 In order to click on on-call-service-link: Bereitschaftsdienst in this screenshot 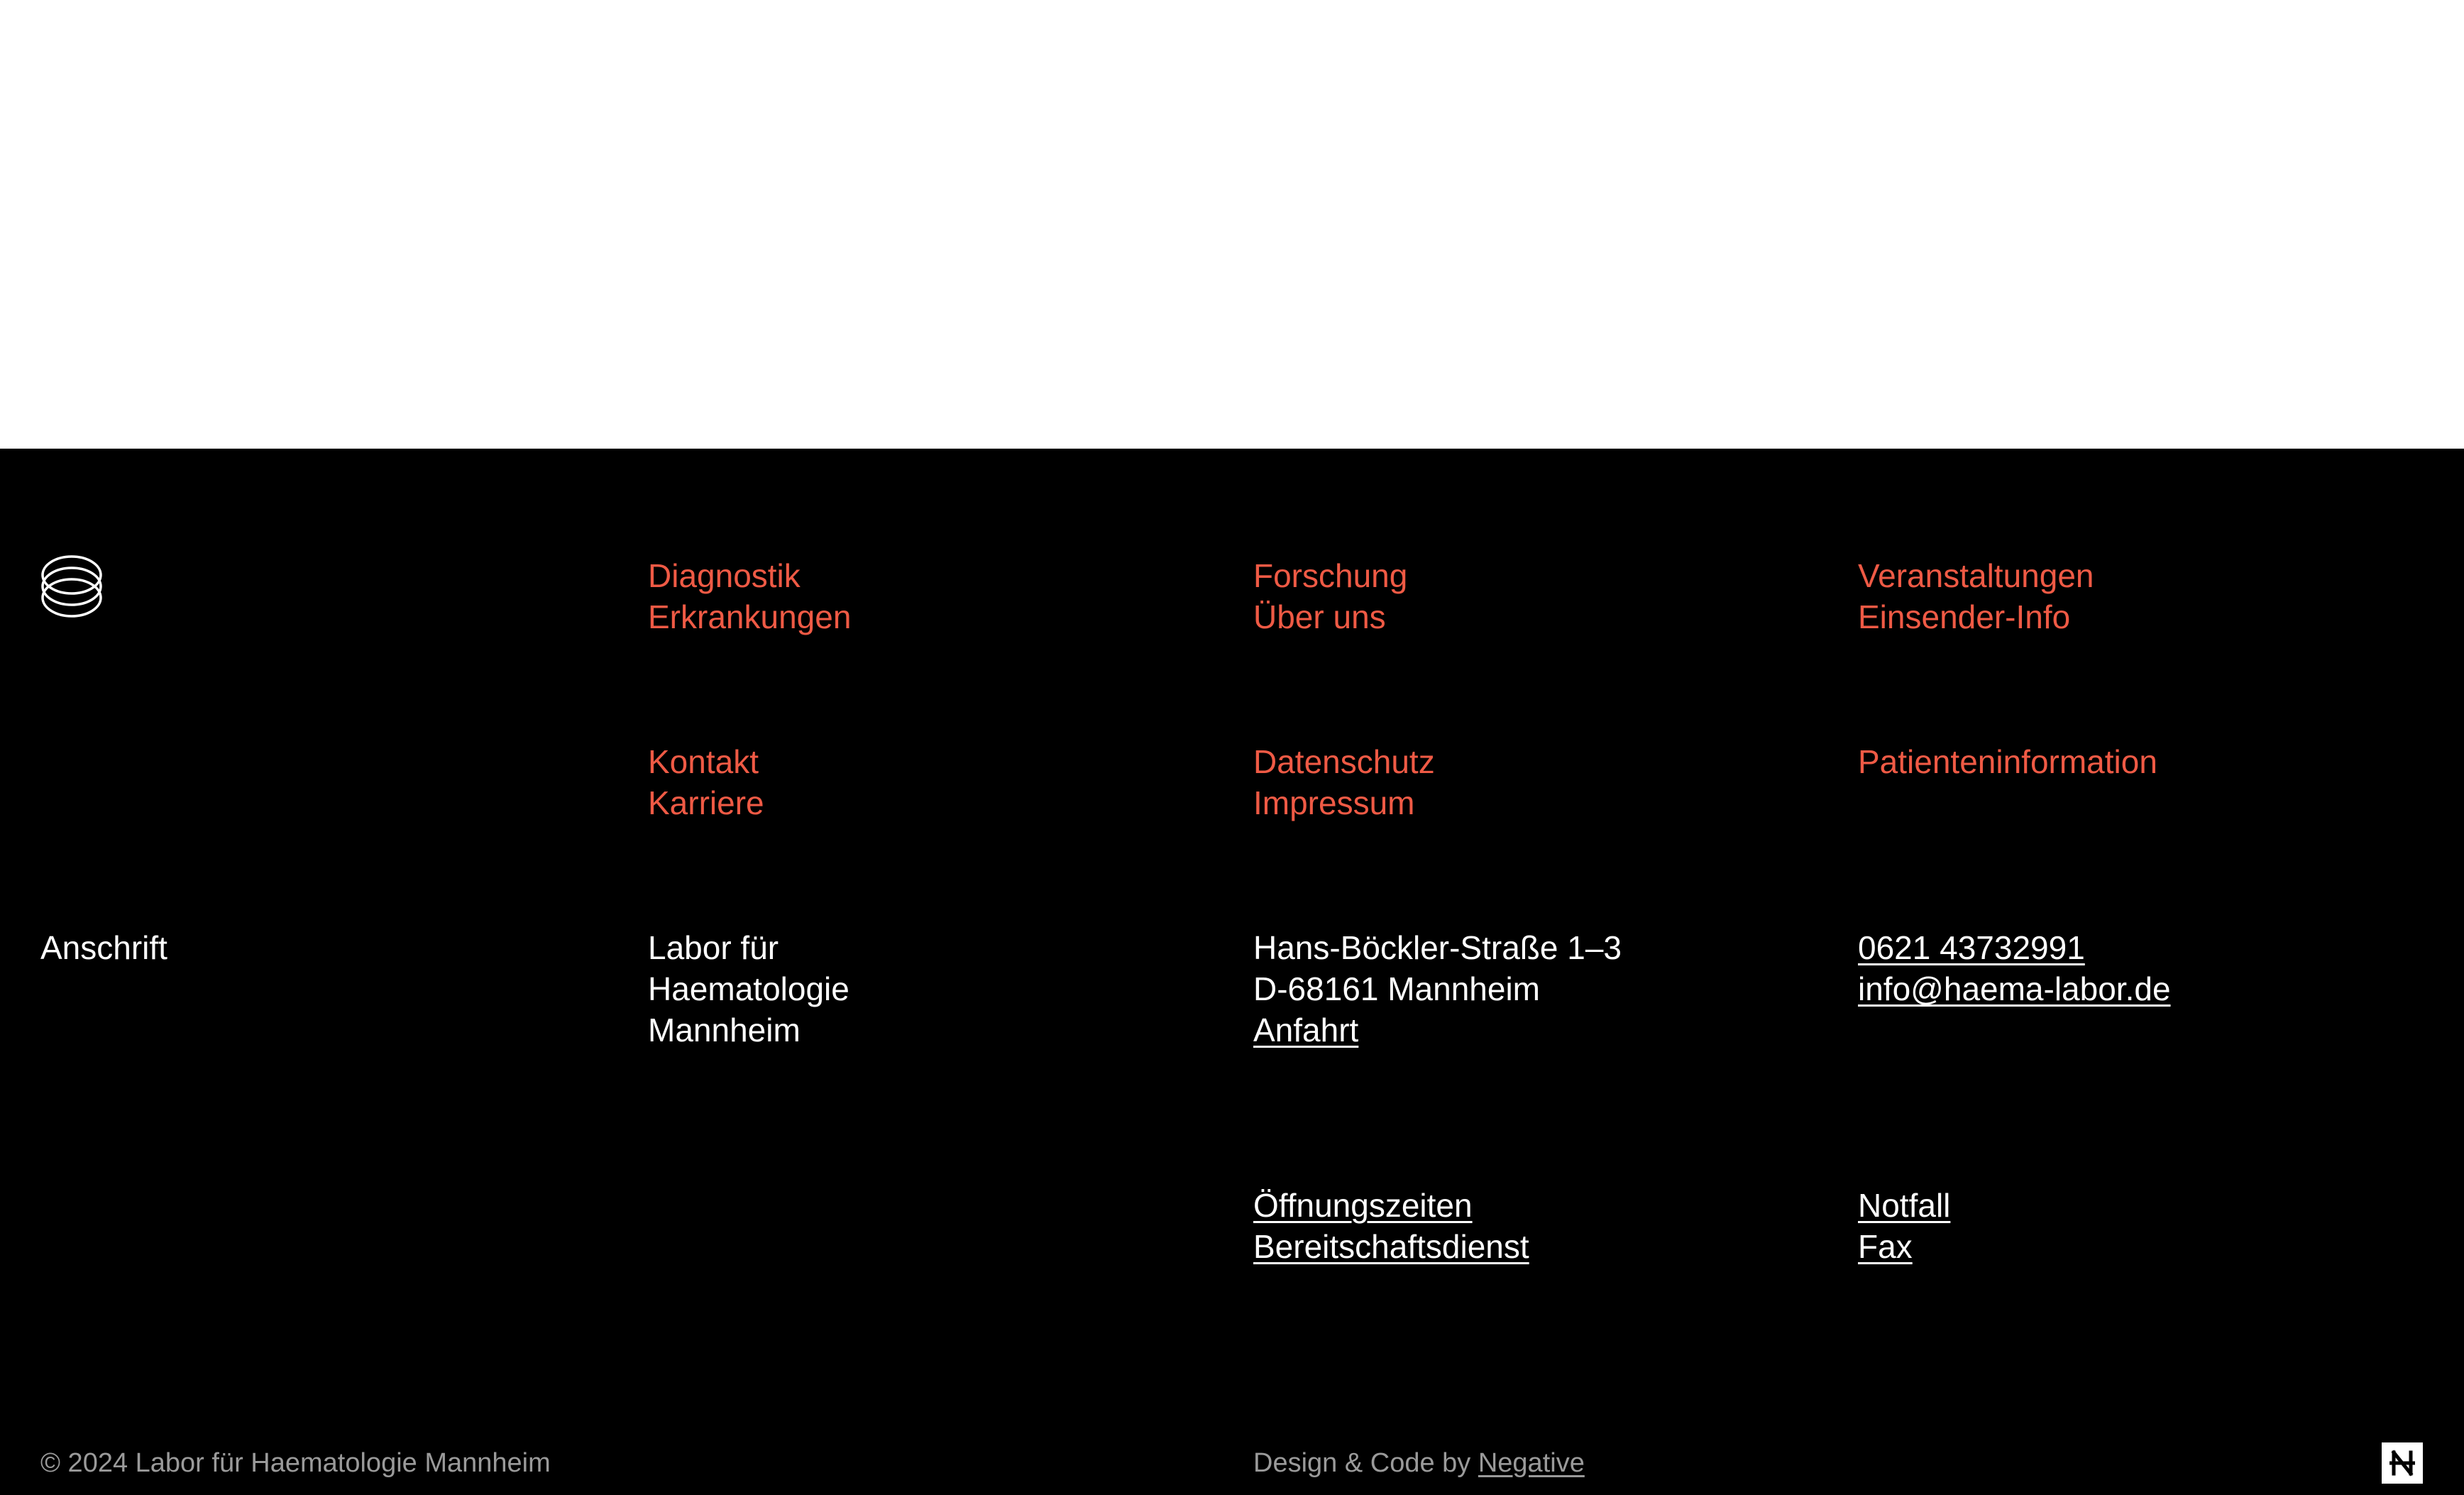, I will do `click(1391, 1247)`.